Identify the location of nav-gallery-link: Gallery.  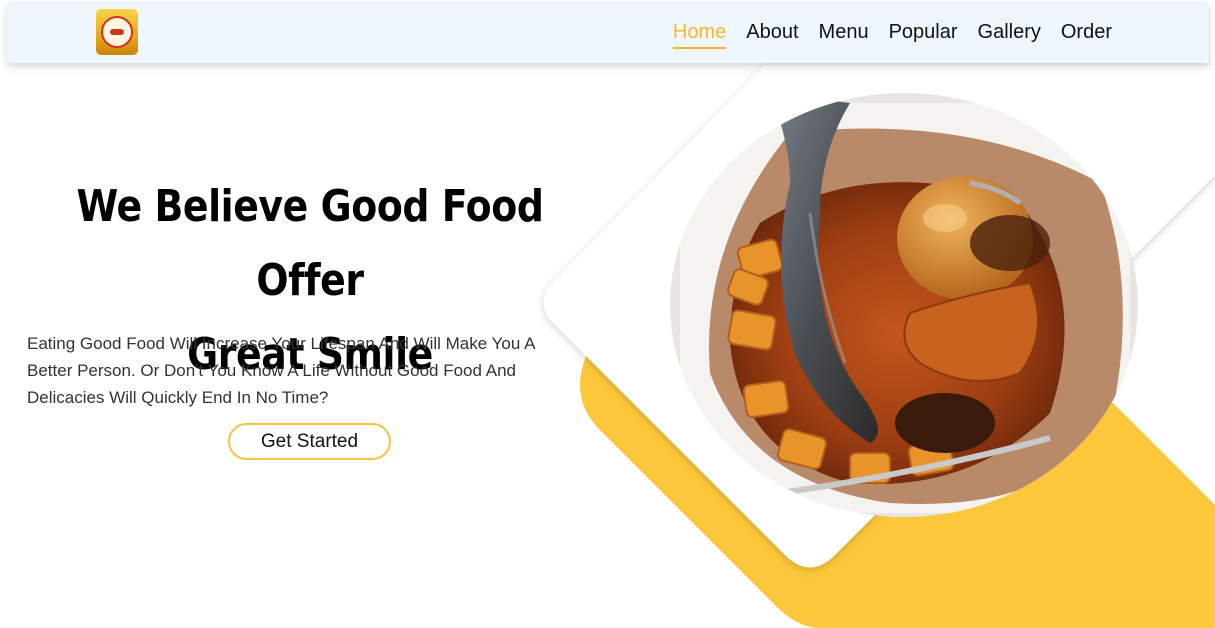
(1009, 34).